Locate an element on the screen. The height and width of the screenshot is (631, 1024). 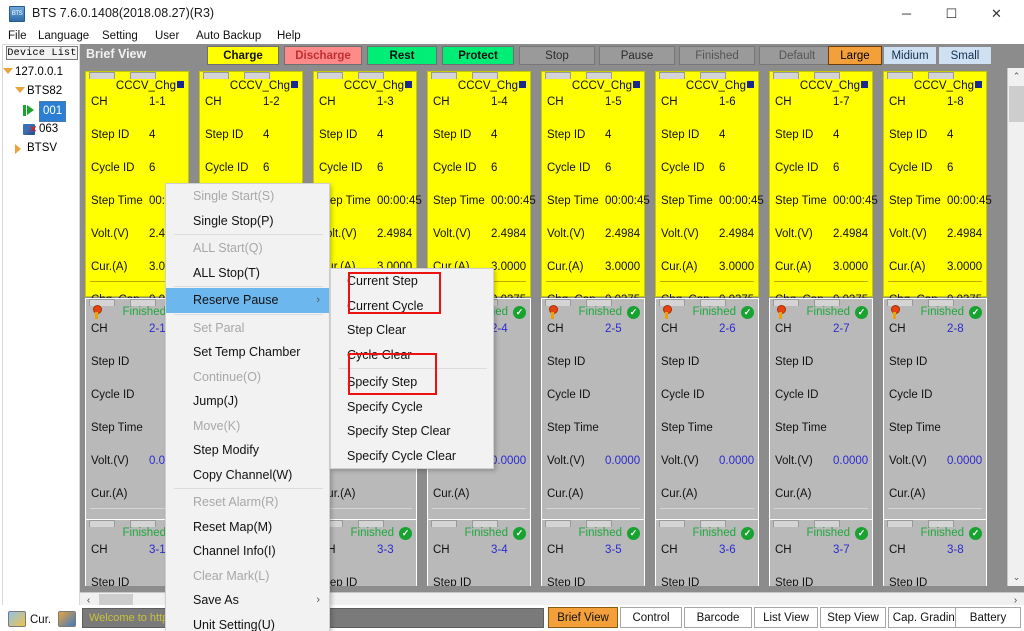
size-button-small: Small is located at coordinates (965, 55).